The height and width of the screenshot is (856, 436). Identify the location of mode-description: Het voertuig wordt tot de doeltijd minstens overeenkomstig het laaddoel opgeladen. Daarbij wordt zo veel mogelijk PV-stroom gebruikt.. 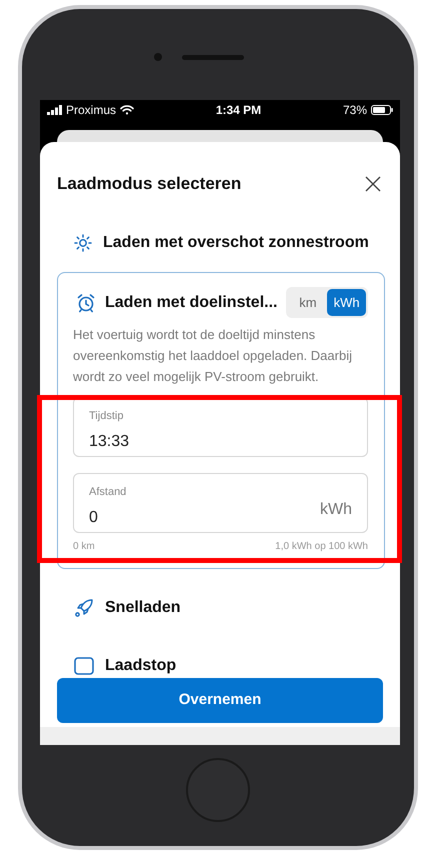
(213, 356).